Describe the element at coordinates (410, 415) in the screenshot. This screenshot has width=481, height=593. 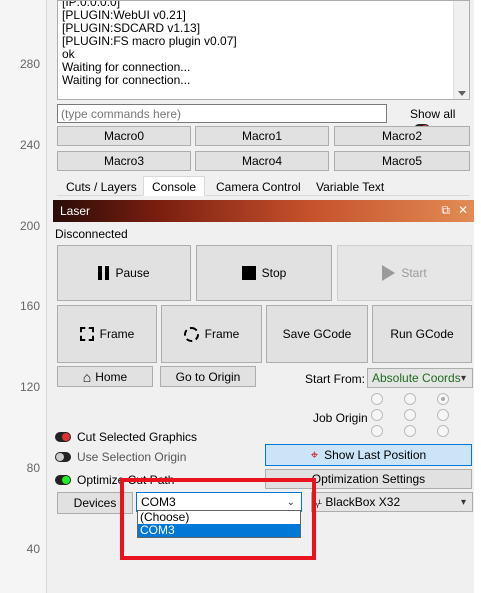
I see `origin-radio-mc` at that location.